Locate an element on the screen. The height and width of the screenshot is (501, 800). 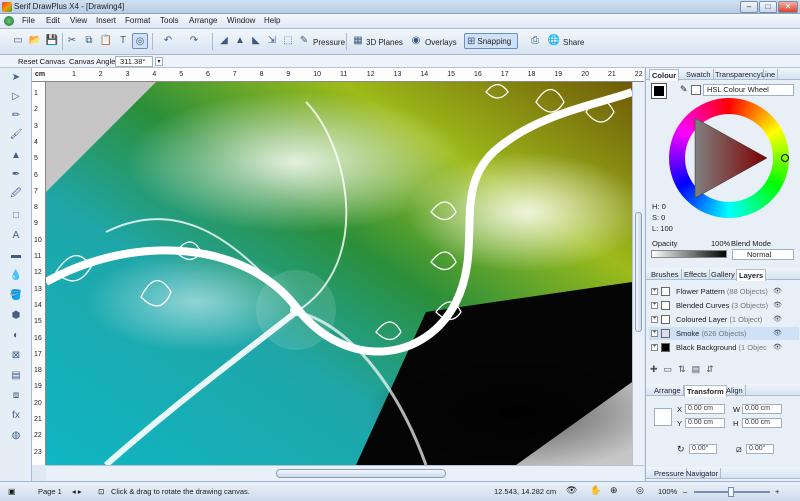
tab-arrange: Arrange is located at coordinates (668, 390).